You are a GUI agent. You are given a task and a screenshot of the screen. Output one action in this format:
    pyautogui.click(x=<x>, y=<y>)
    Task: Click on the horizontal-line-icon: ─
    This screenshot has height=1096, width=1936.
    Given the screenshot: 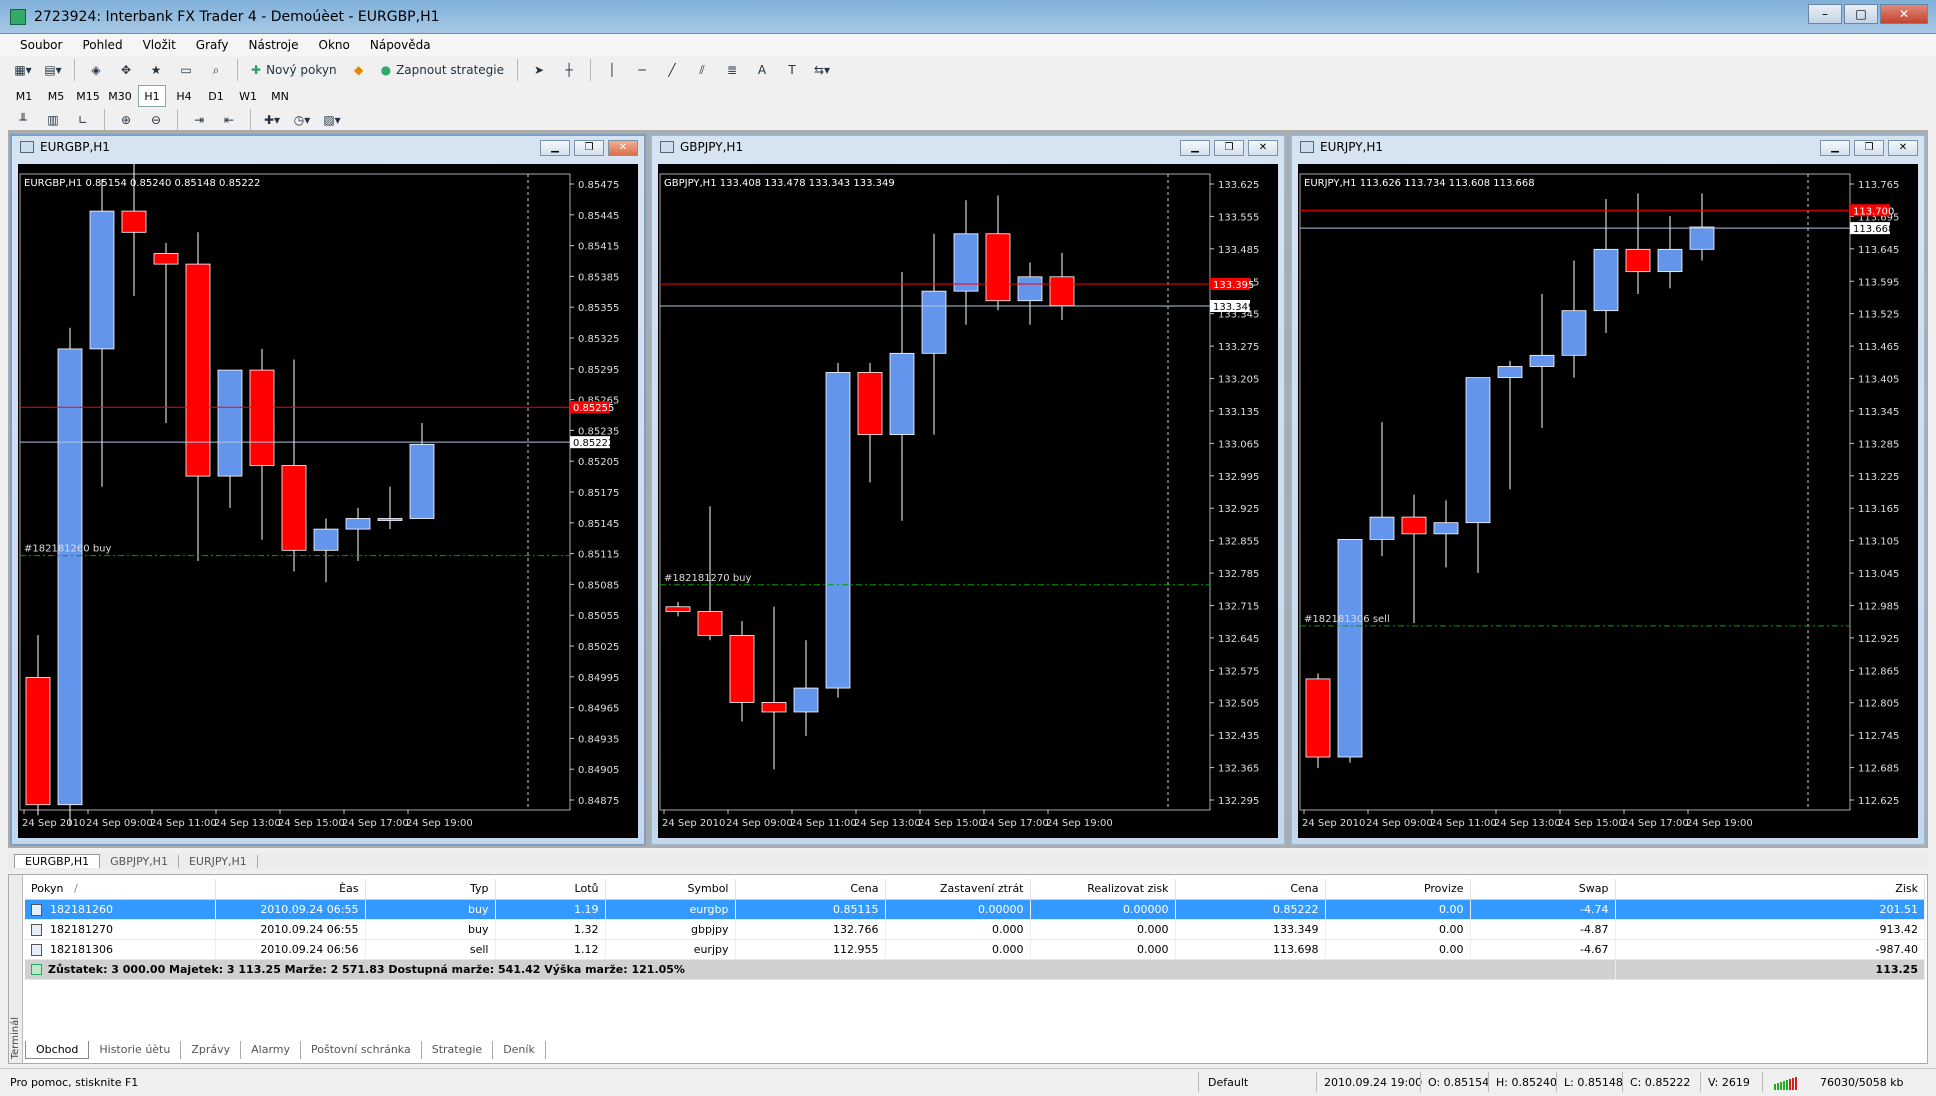 What is the action you would take?
    pyautogui.click(x=642, y=70)
    